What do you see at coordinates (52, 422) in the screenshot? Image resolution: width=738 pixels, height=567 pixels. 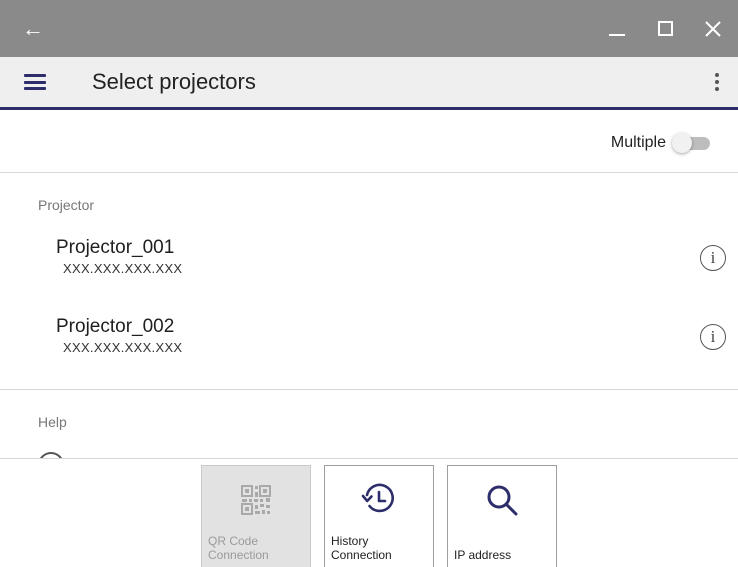 I see `help-section-label: Help` at bounding box center [52, 422].